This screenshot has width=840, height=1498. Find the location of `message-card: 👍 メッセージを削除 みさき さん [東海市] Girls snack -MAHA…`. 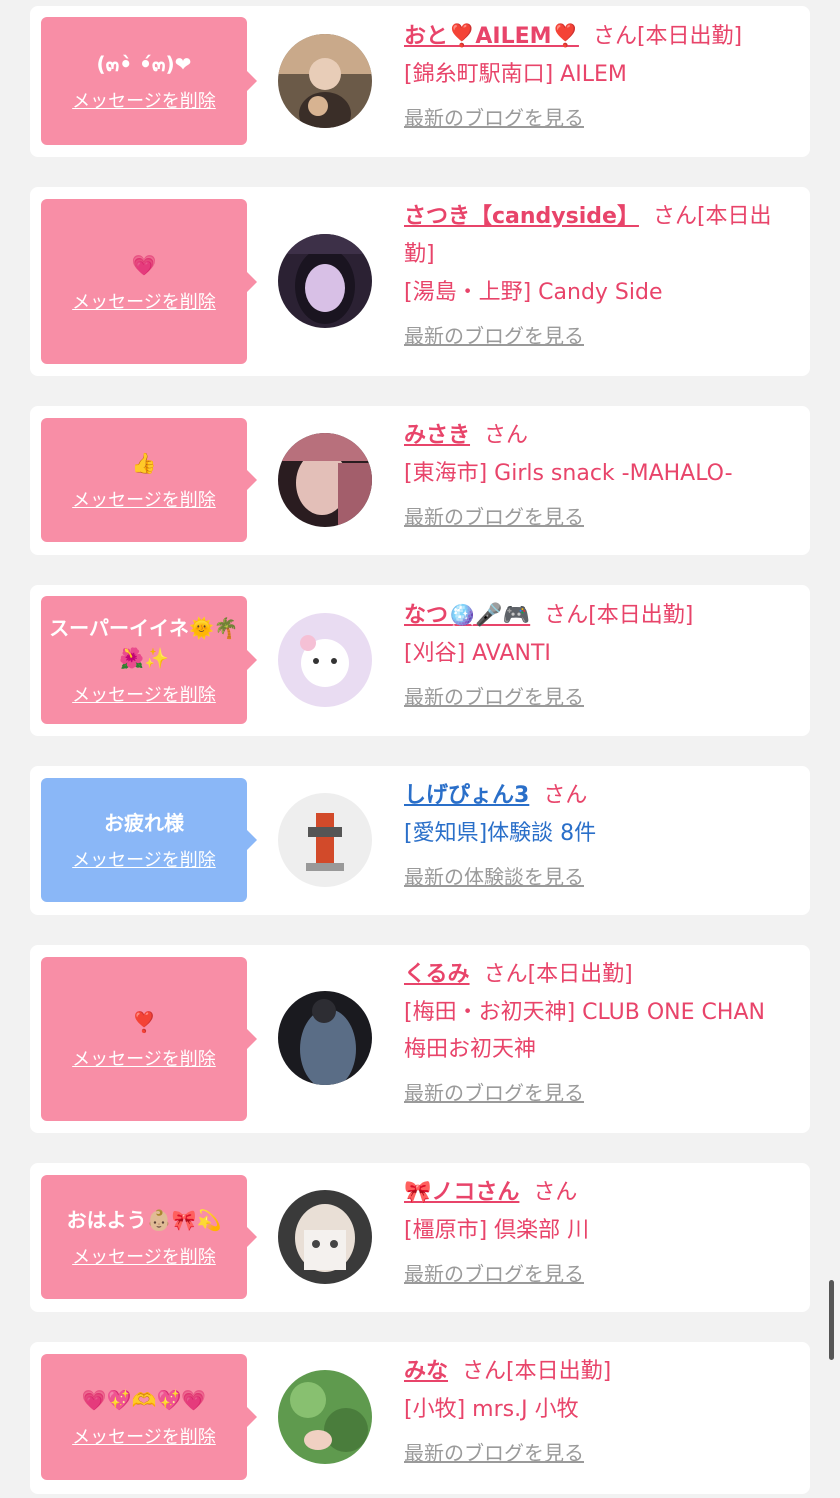

message-card: 👍 メッセージを削除 みさき さん [東海市] Girls snack -MAHA… is located at coordinates (420, 480).